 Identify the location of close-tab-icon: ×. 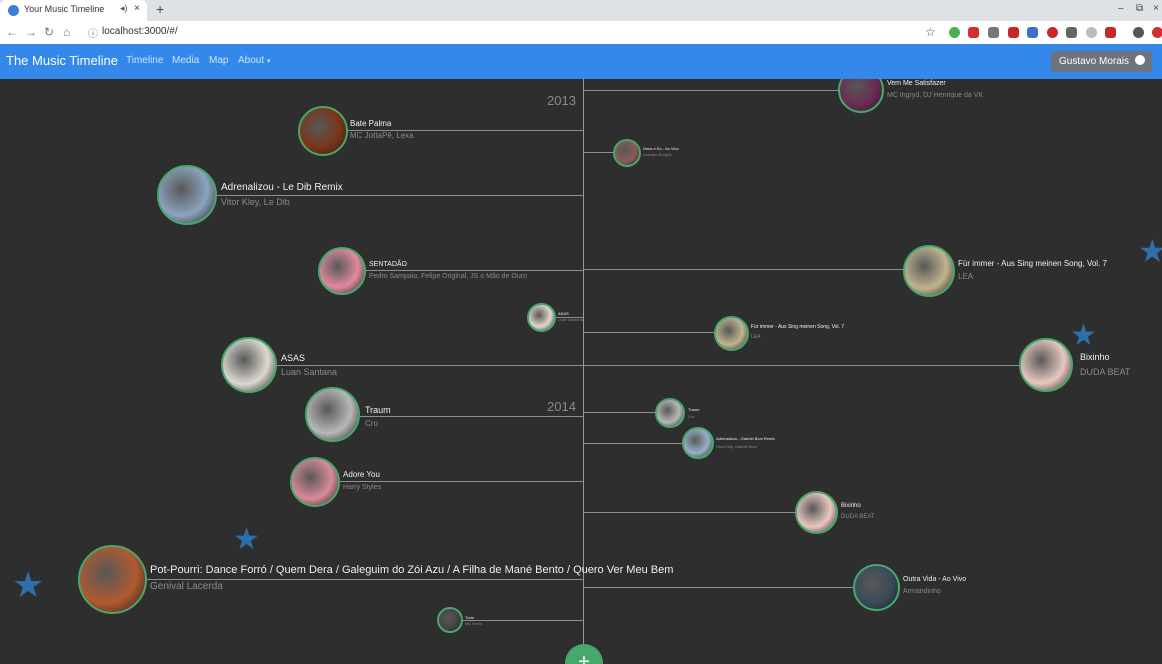
(137, 8).